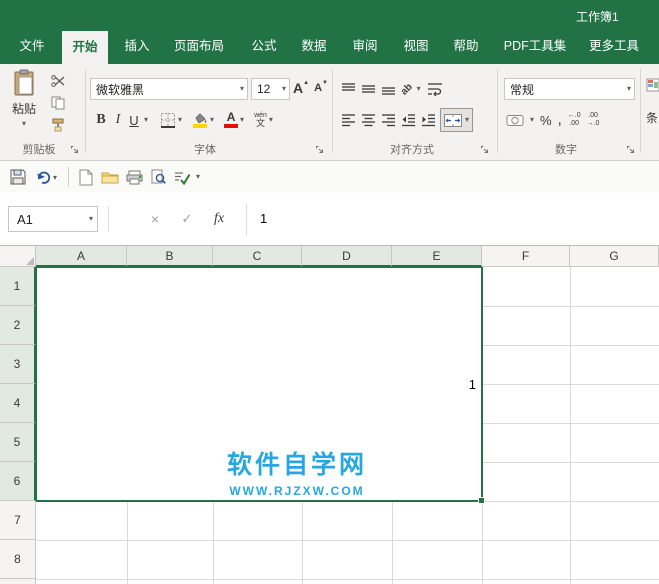 The width and height of the screenshot is (659, 584). I want to click on tab-data: 数据, so click(314, 46).